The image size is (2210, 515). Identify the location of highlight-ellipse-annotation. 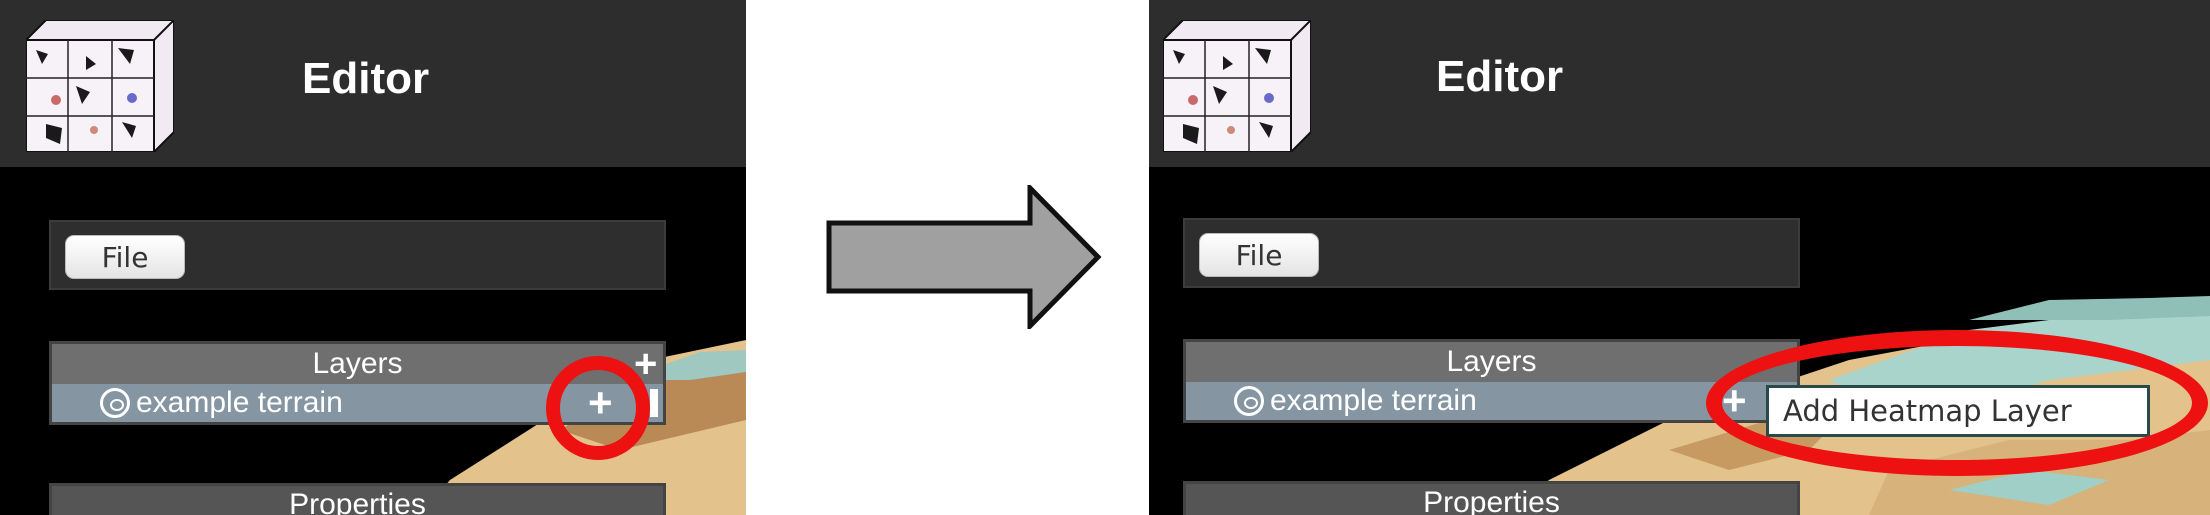
(1957, 403).